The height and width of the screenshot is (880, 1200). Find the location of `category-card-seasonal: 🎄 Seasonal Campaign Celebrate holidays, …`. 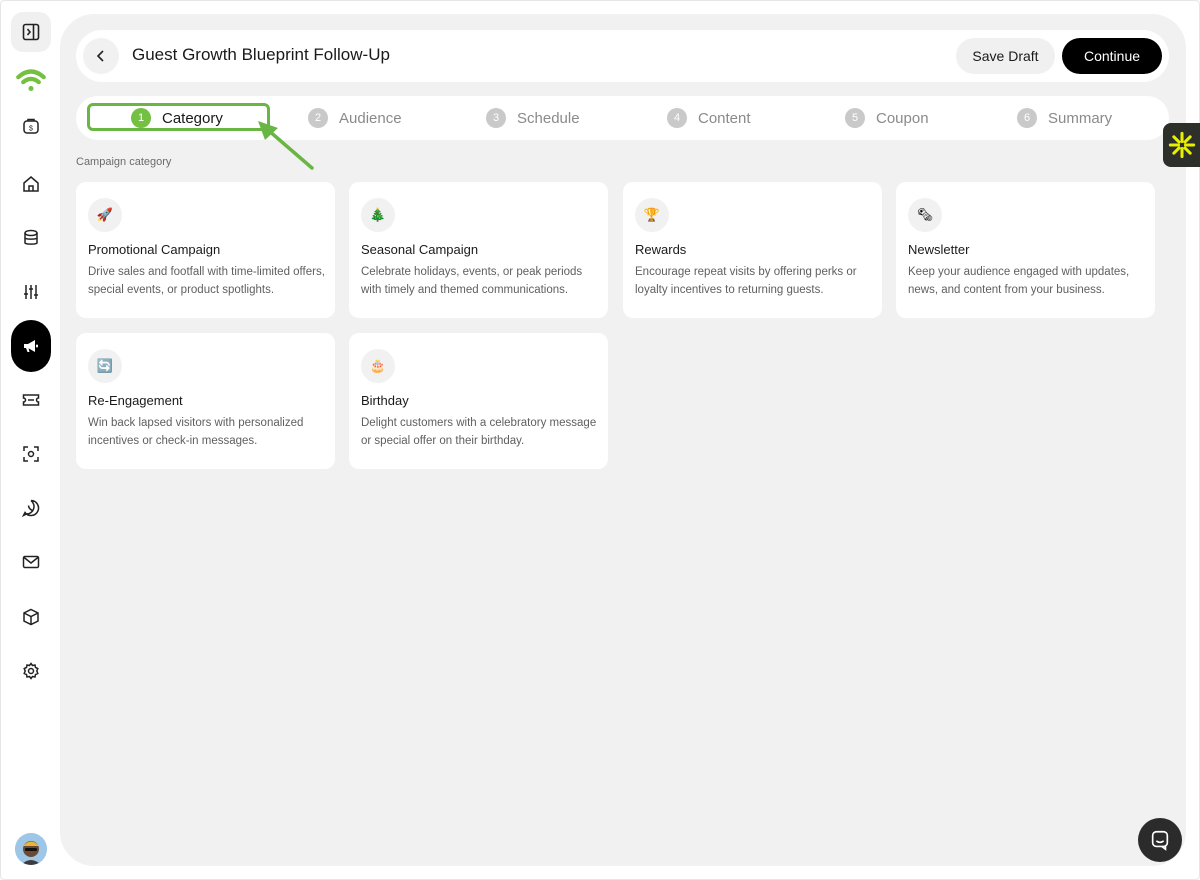

category-card-seasonal: 🎄 Seasonal Campaign Celebrate holidays, … is located at coordinates (478, 250).